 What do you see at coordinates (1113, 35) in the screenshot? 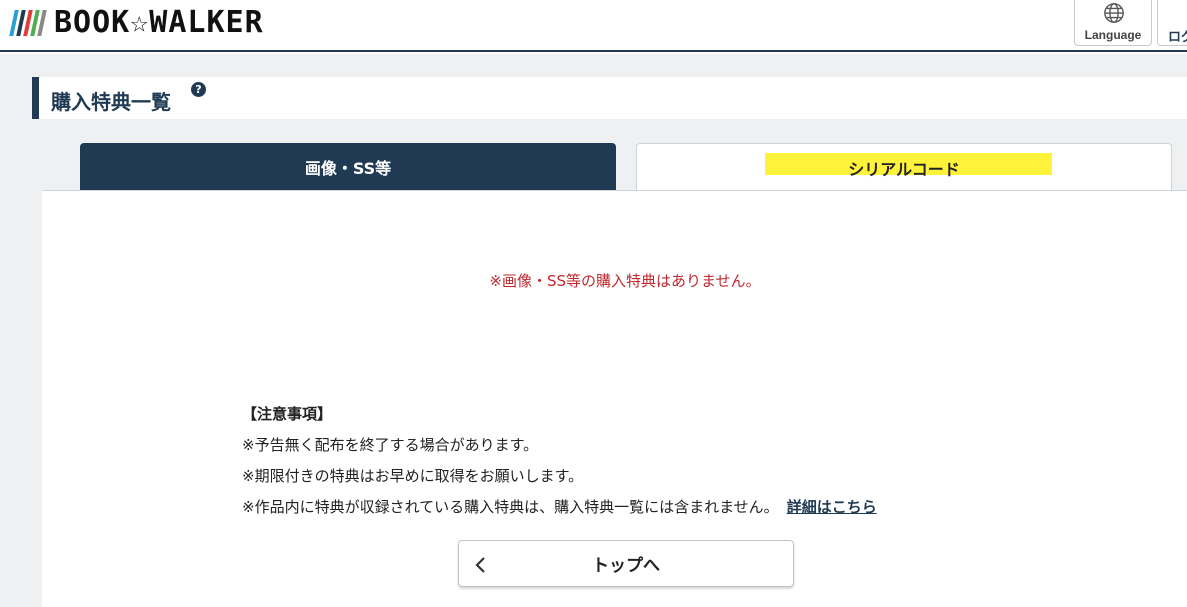
I see `language-label: Language` at bounding box center [1113, 35].